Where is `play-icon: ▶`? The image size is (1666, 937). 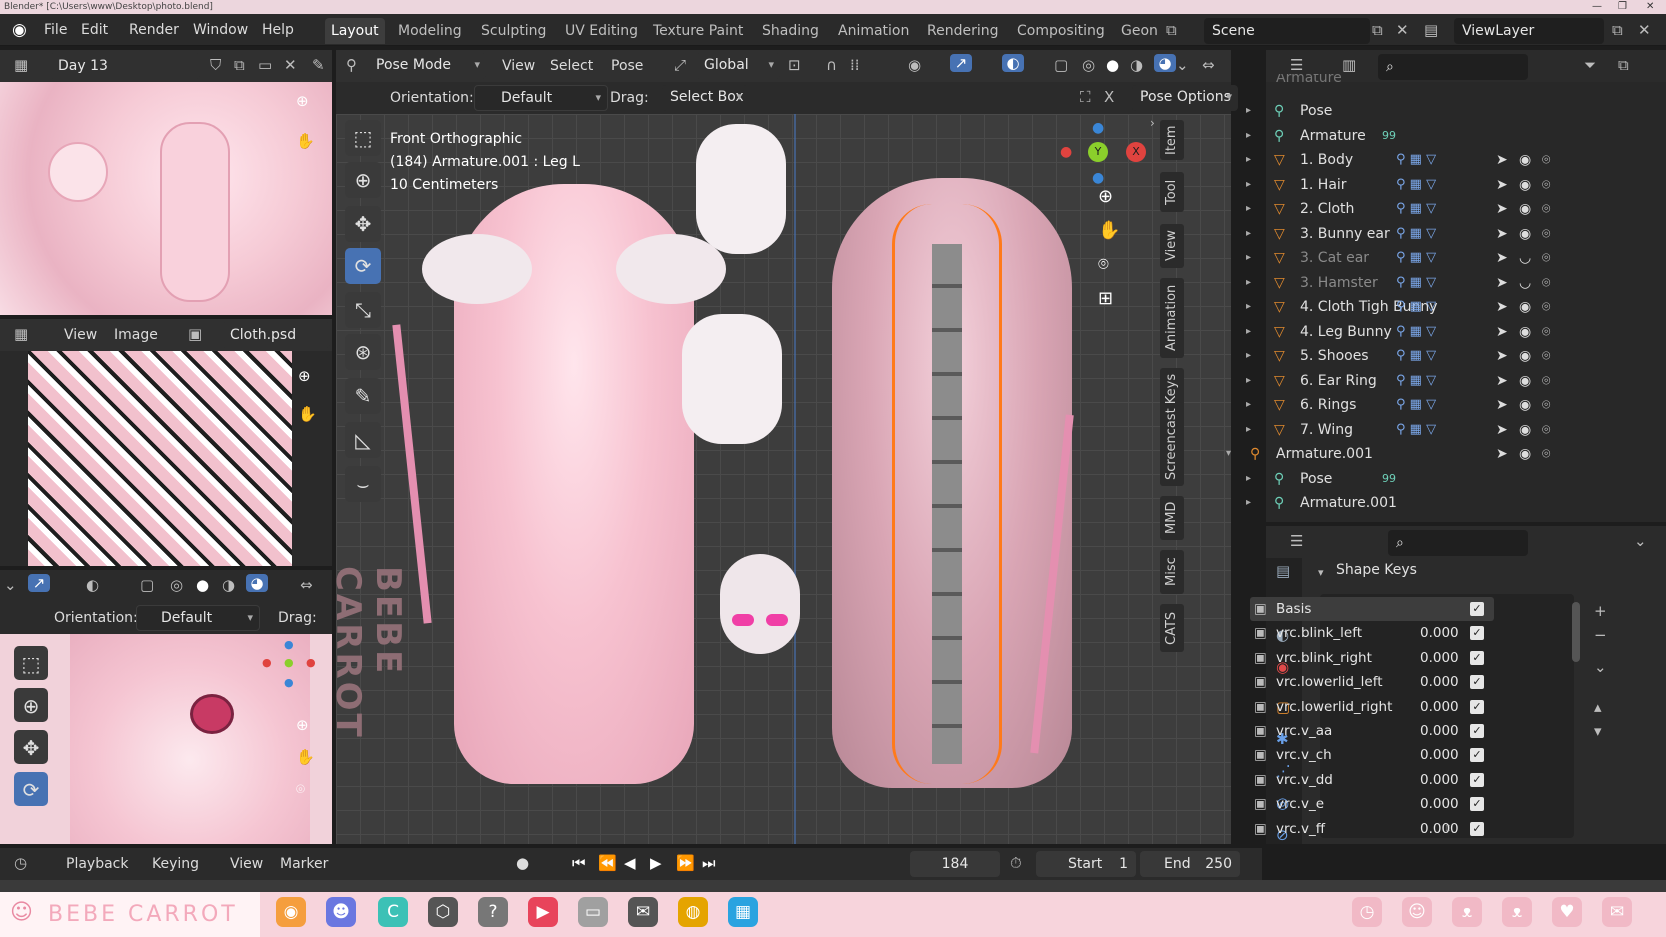 play-icon: ▶ is located at coordinates (656, 863).